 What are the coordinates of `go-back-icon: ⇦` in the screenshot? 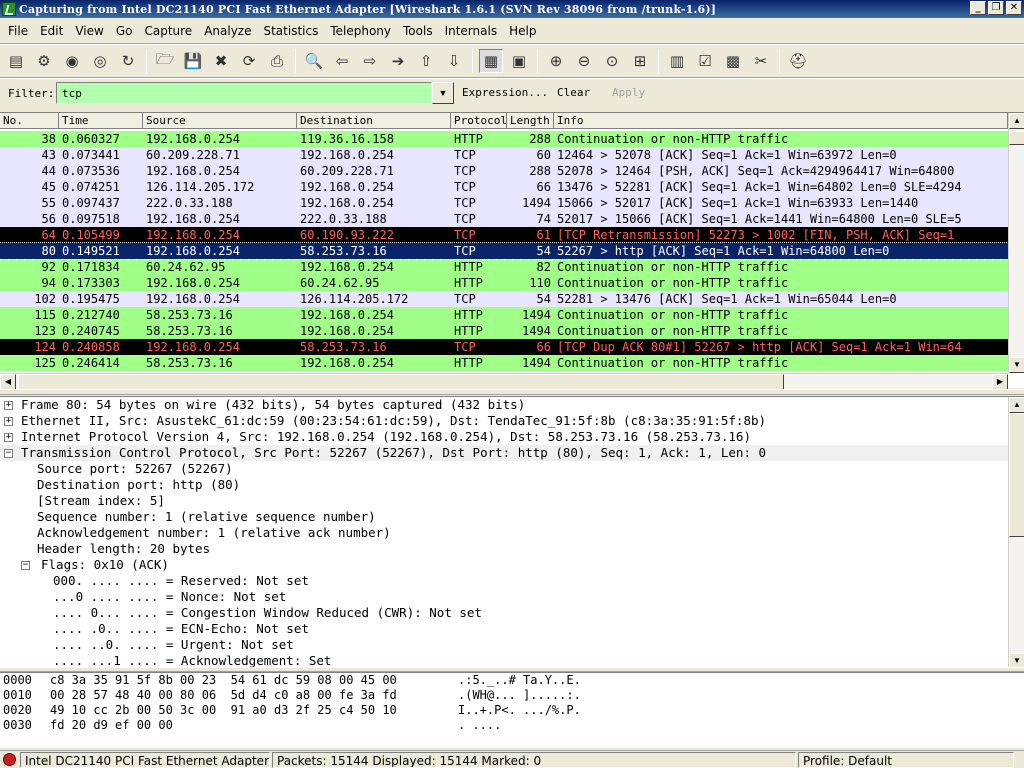 It's located at (342, 61).